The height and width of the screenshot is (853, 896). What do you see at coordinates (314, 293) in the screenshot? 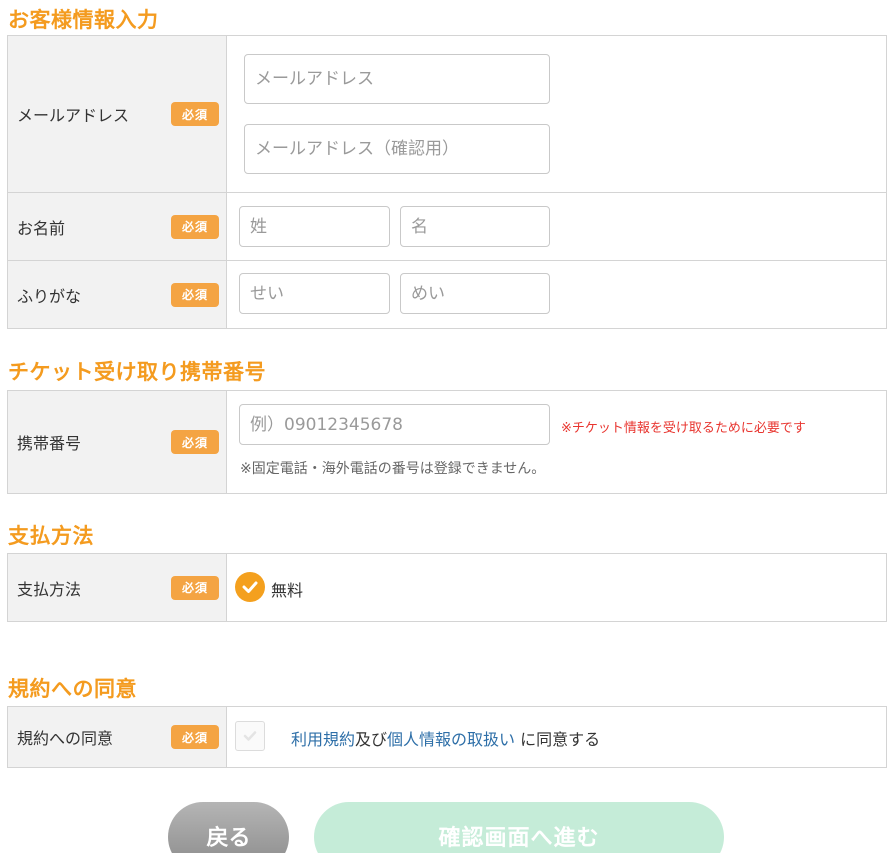
I see `last-furigana-input` at bounding box center [314, 293].